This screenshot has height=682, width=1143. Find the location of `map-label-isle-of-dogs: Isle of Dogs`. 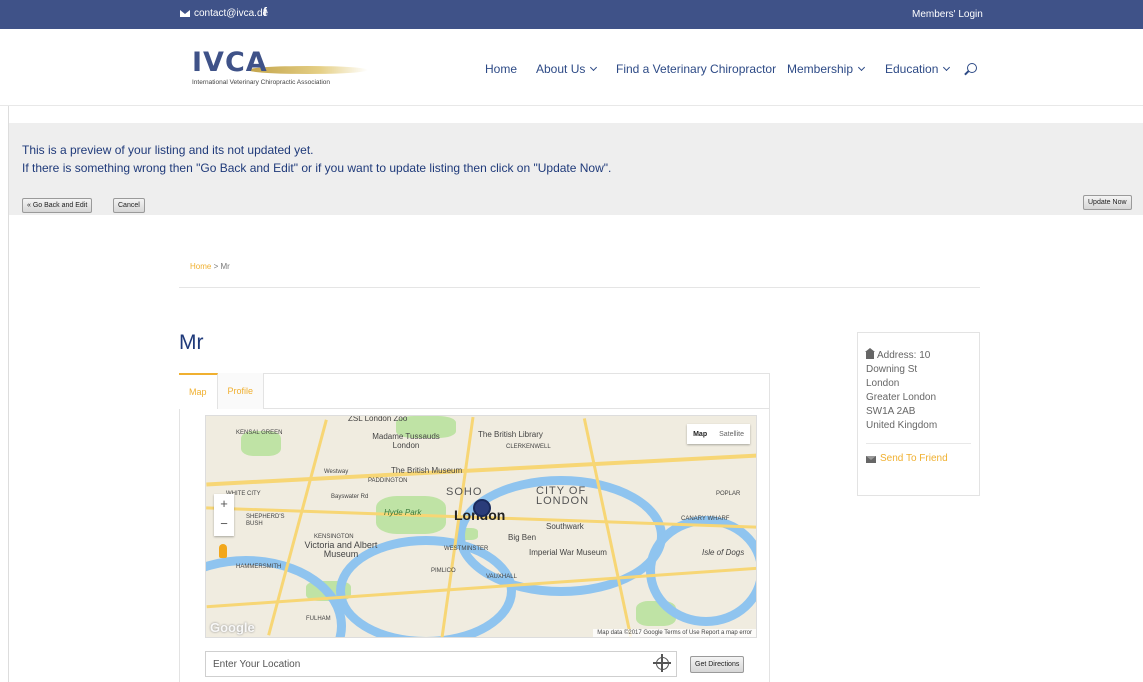

map-label-isle-of-dogs: Isle of Dogs is located at coordinates (723, 552).